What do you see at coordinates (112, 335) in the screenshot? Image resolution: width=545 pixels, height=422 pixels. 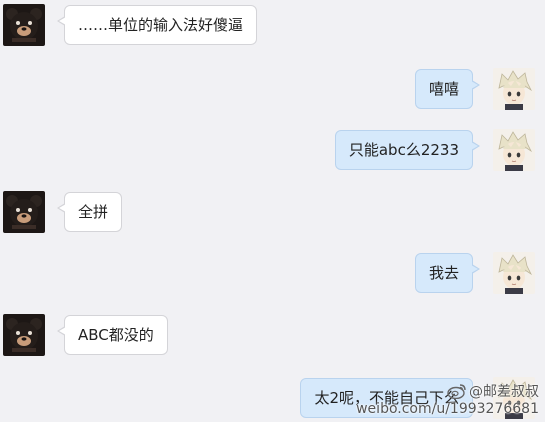 I see `message-bubble: ABC都没的` at bounding box center [112, 335].